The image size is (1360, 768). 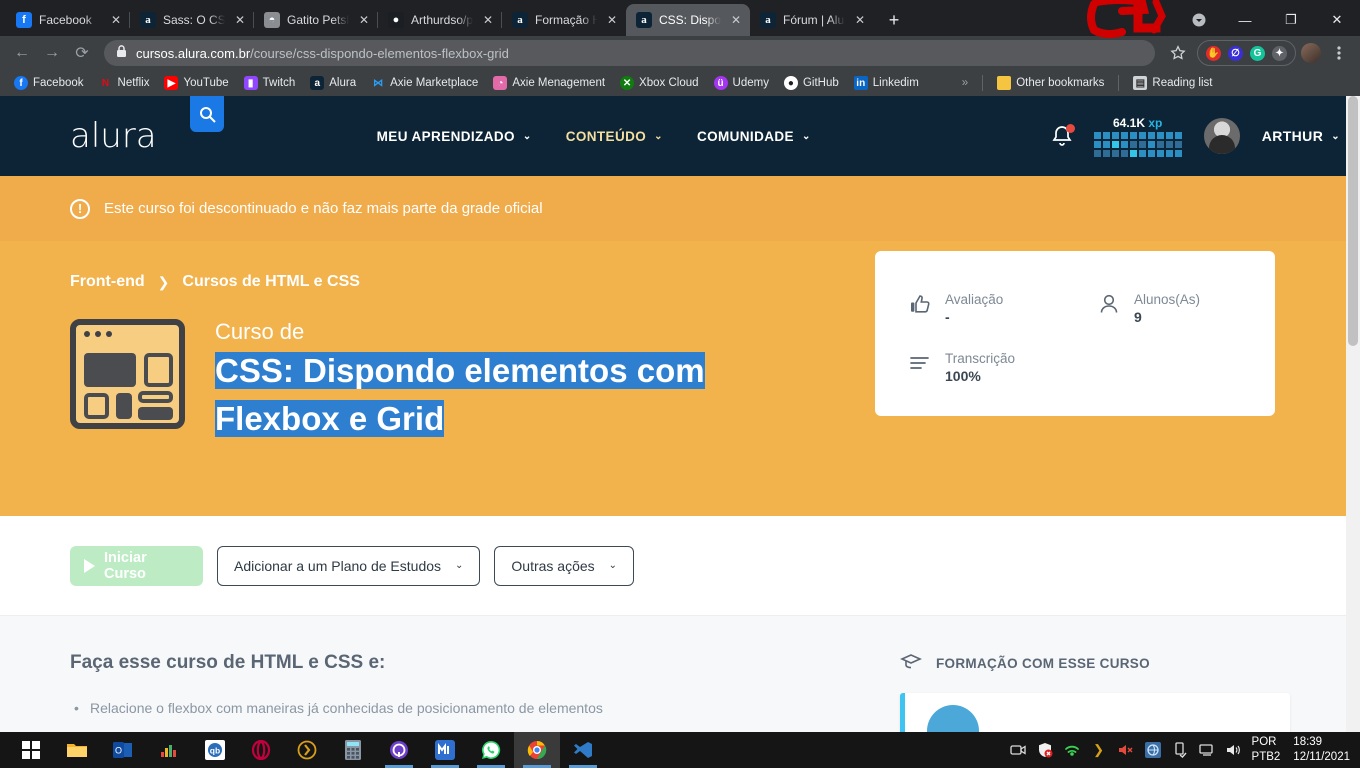 I want to click on transcript-lines-icon, so click(x=920, y=363).